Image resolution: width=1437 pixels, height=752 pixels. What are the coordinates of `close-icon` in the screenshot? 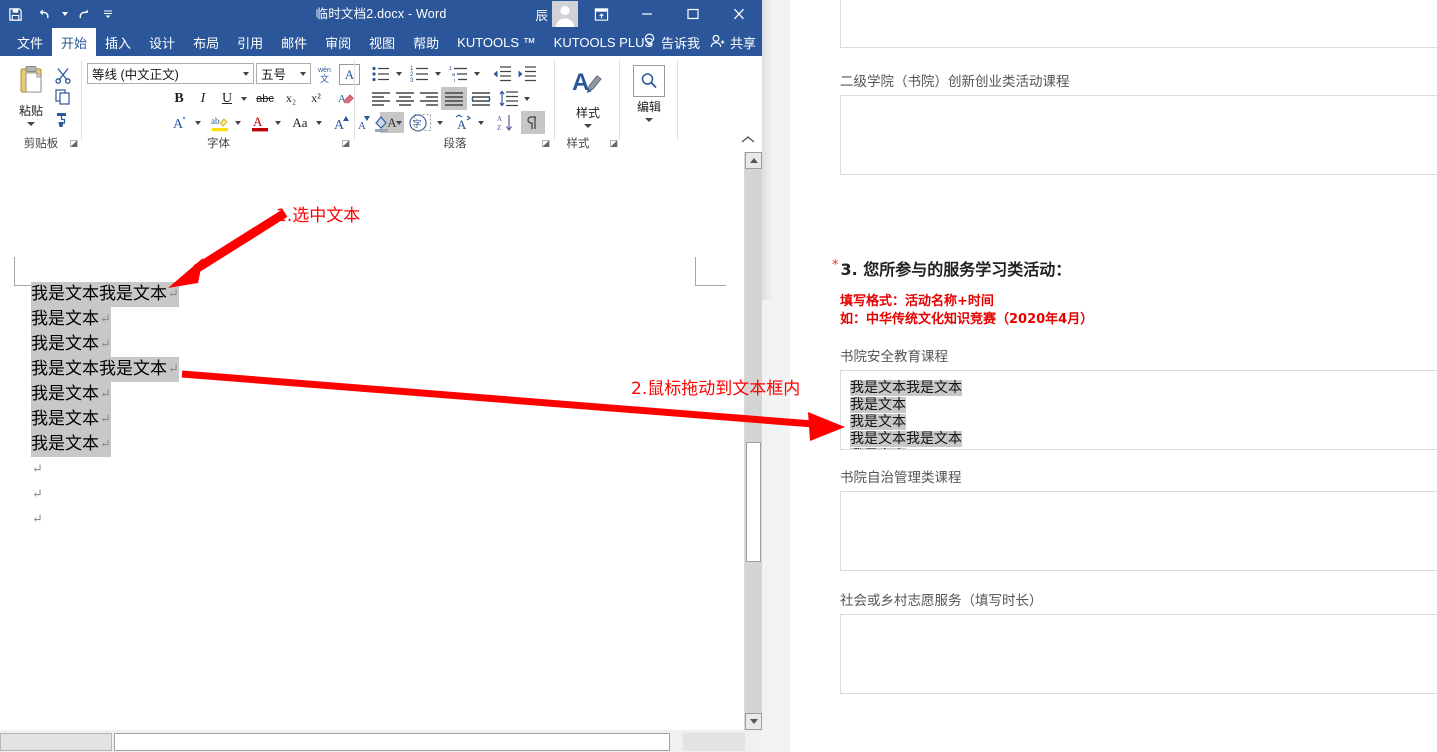 It's located at (739, 14).